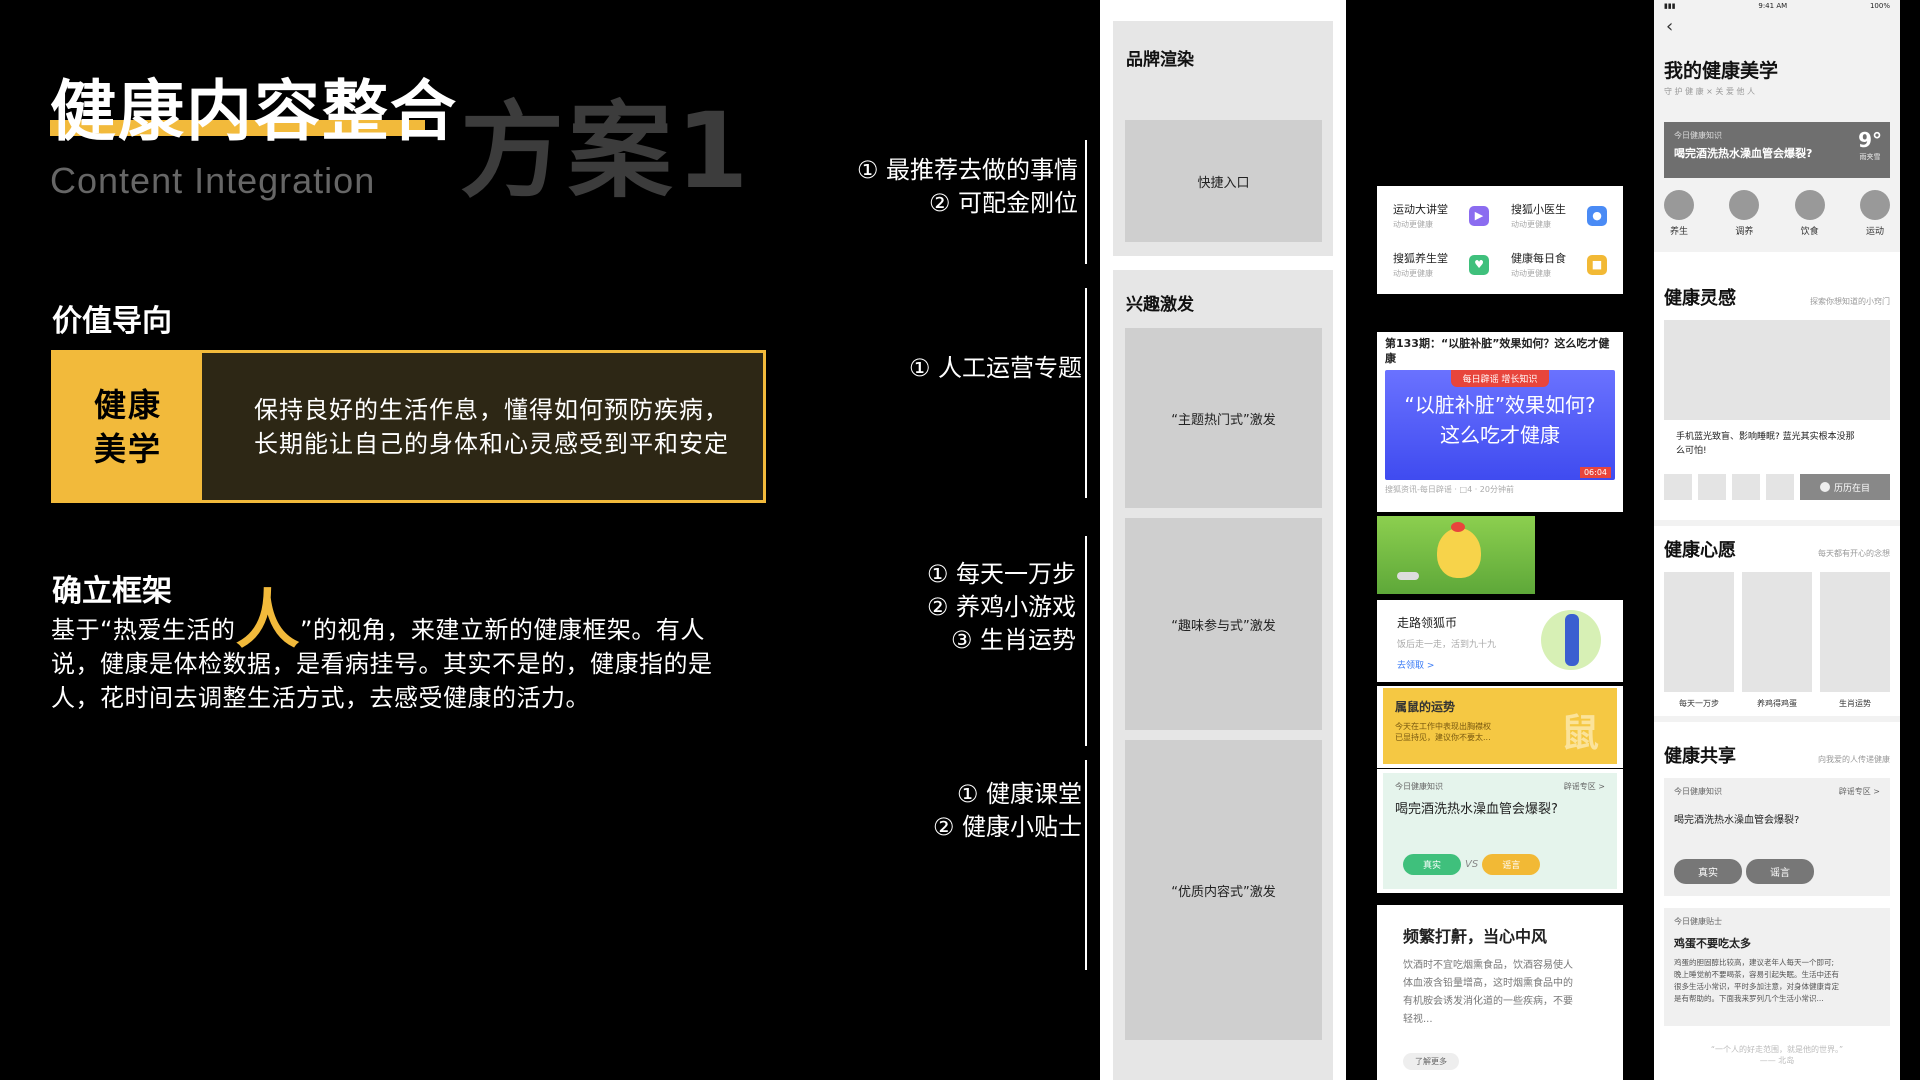  What do you see at coordinates (1500, 405) in the screenshot?
I see `topic-banner-line1: “以脏补脏”效果如何?` at bounding box center [1500, 405].